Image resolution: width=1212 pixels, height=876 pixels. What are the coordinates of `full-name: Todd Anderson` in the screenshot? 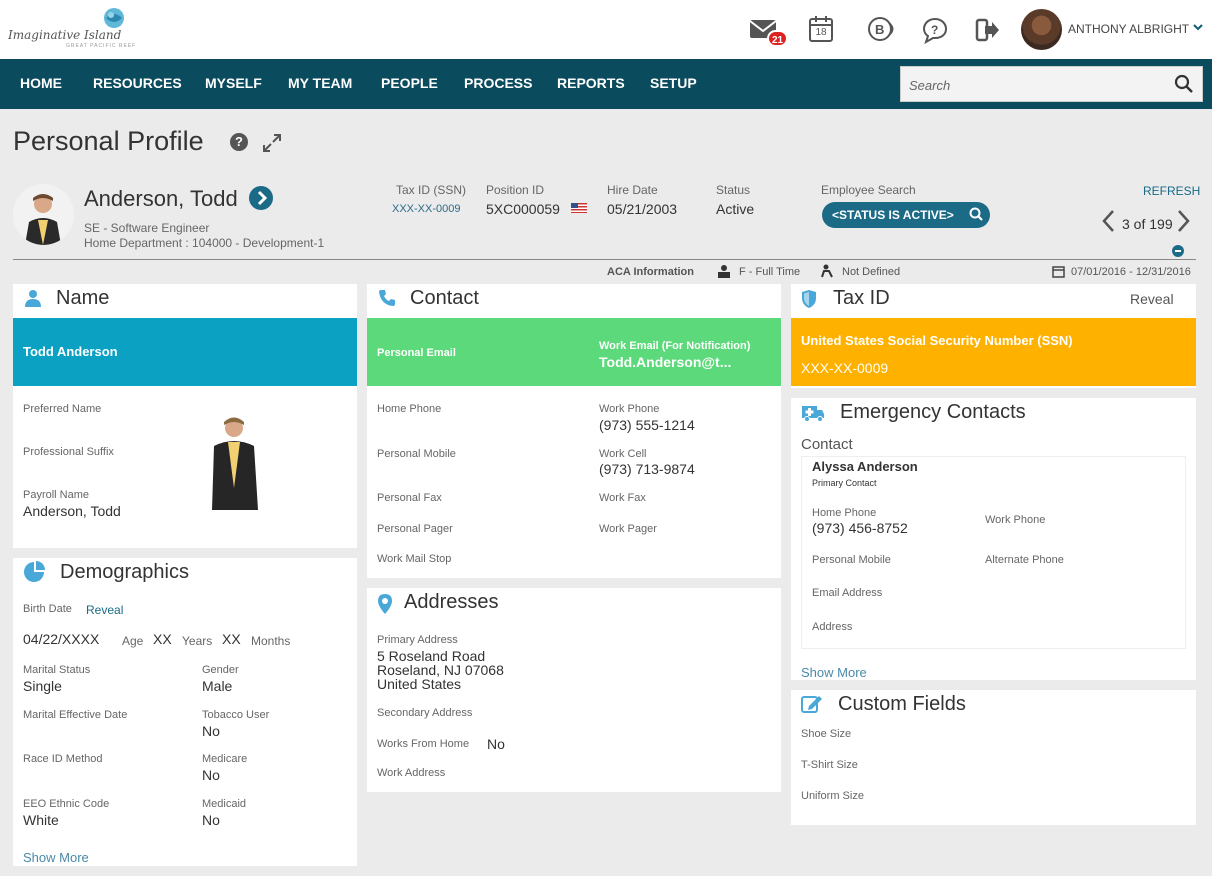 It's located at (70, 351).